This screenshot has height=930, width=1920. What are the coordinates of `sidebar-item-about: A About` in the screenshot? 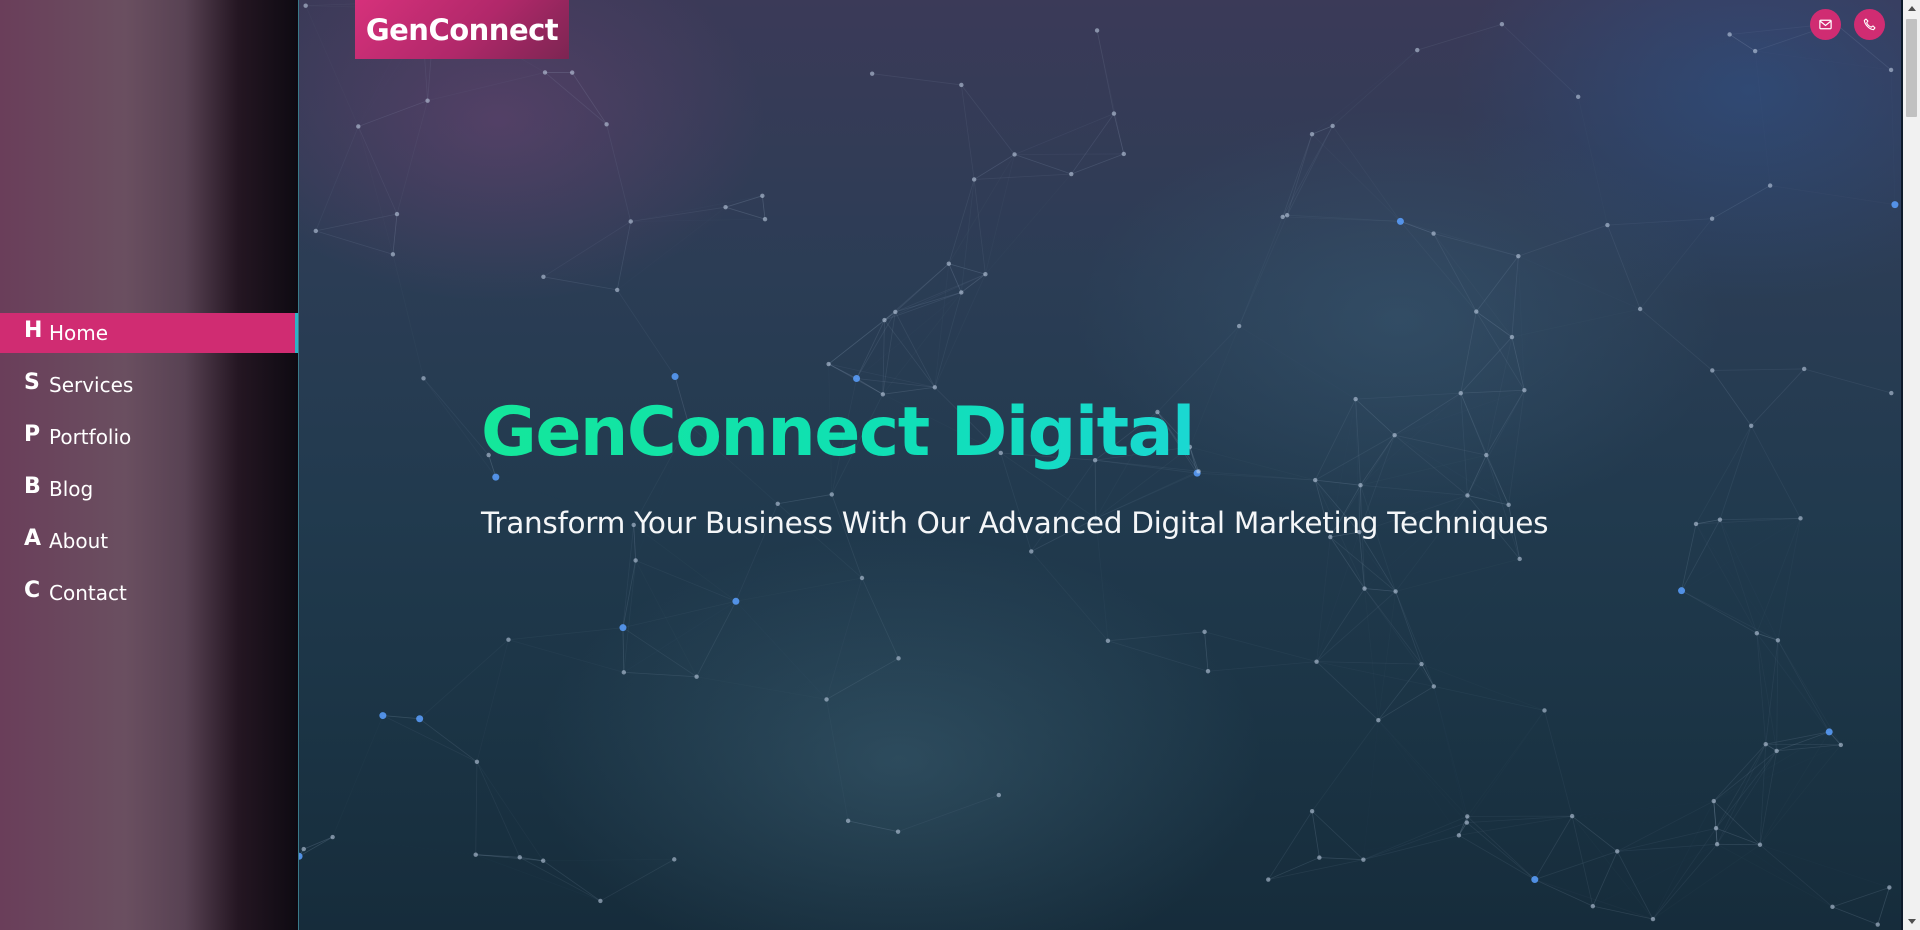 It's located at (149, 541).